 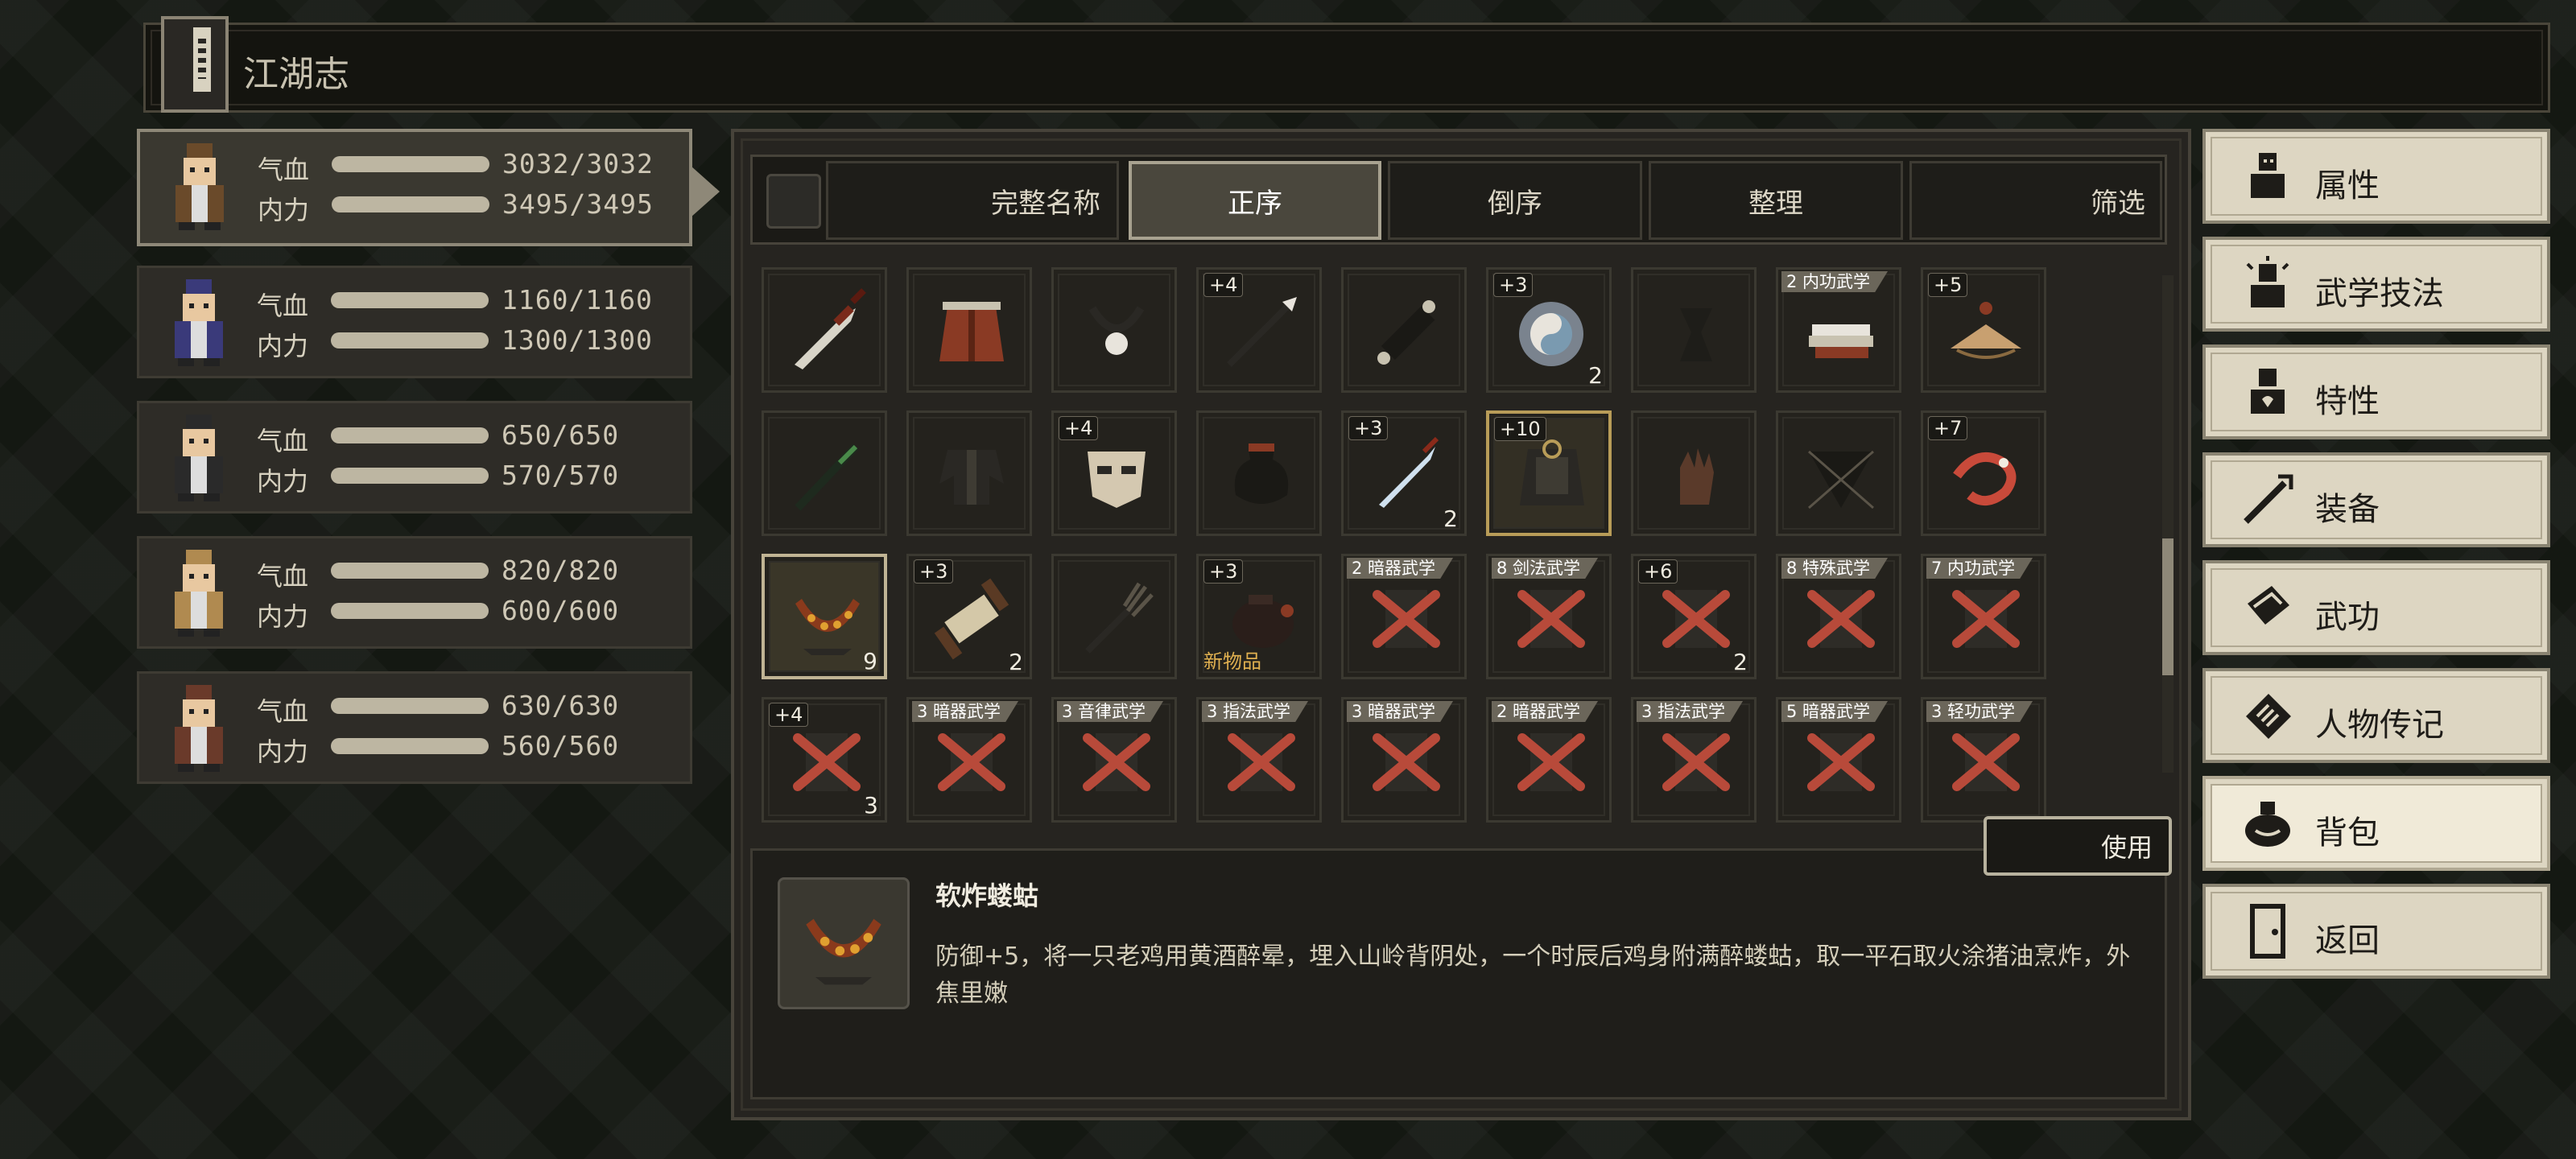 I want to click on category-tag: 5 暗器武学, so click(x=1835, y=711).